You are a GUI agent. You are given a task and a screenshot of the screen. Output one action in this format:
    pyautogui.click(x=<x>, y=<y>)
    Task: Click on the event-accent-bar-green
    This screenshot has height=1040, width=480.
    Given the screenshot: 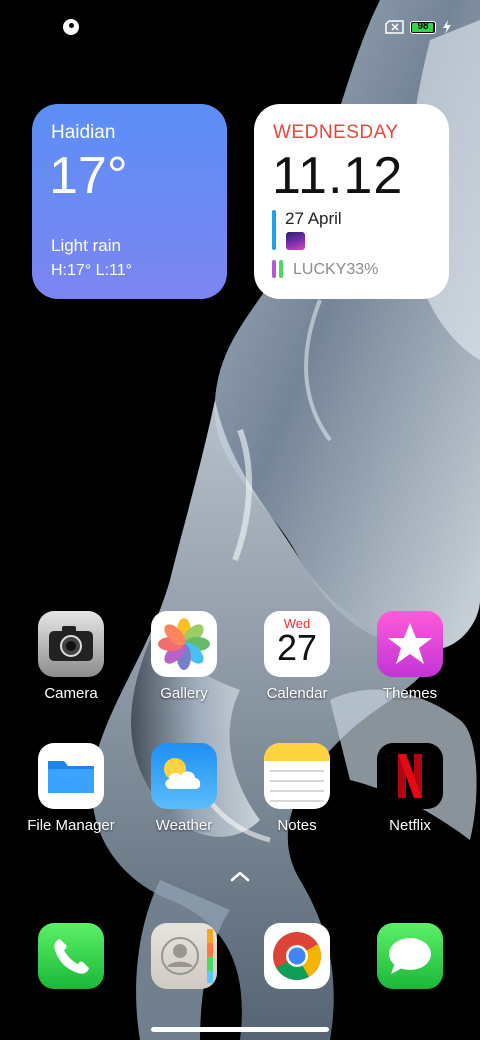 What is the action you would take?
    pyautogui.click(x=281, y=269)
    